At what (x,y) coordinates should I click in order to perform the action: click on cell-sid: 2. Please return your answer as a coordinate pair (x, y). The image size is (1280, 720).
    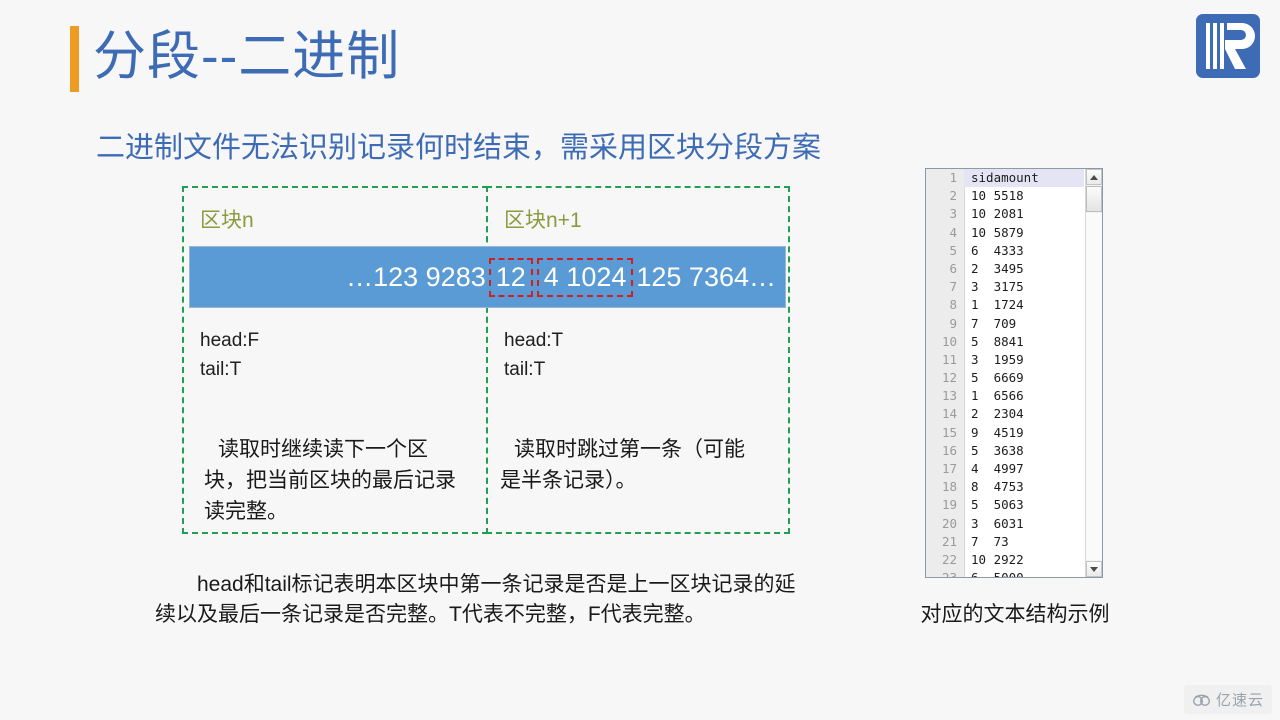
    Looking at the image, I should click on (975, 268).